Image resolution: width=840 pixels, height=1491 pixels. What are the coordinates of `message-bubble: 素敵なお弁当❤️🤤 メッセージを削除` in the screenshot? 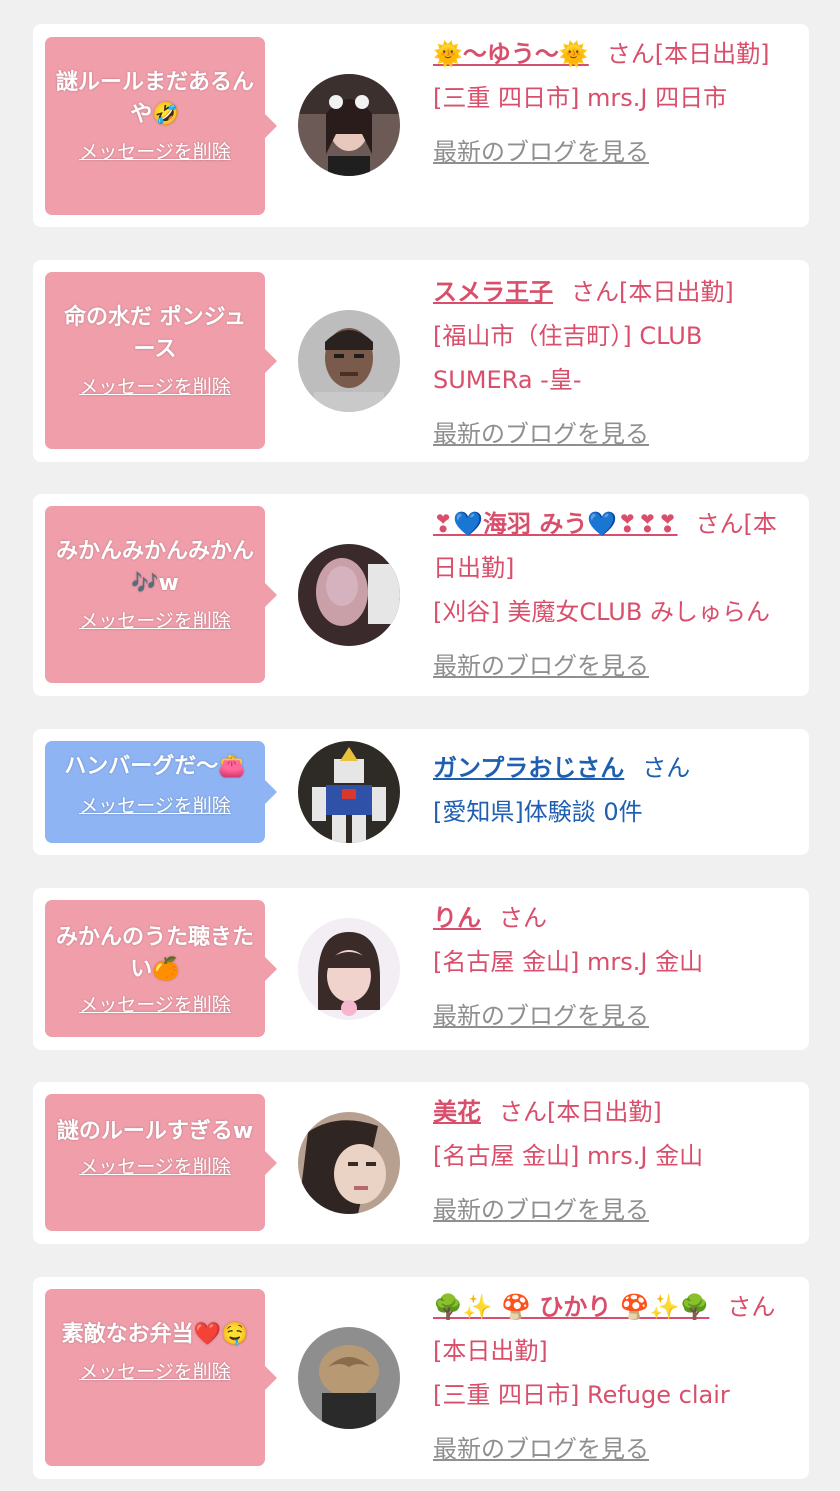 It's located at (155, 1377).